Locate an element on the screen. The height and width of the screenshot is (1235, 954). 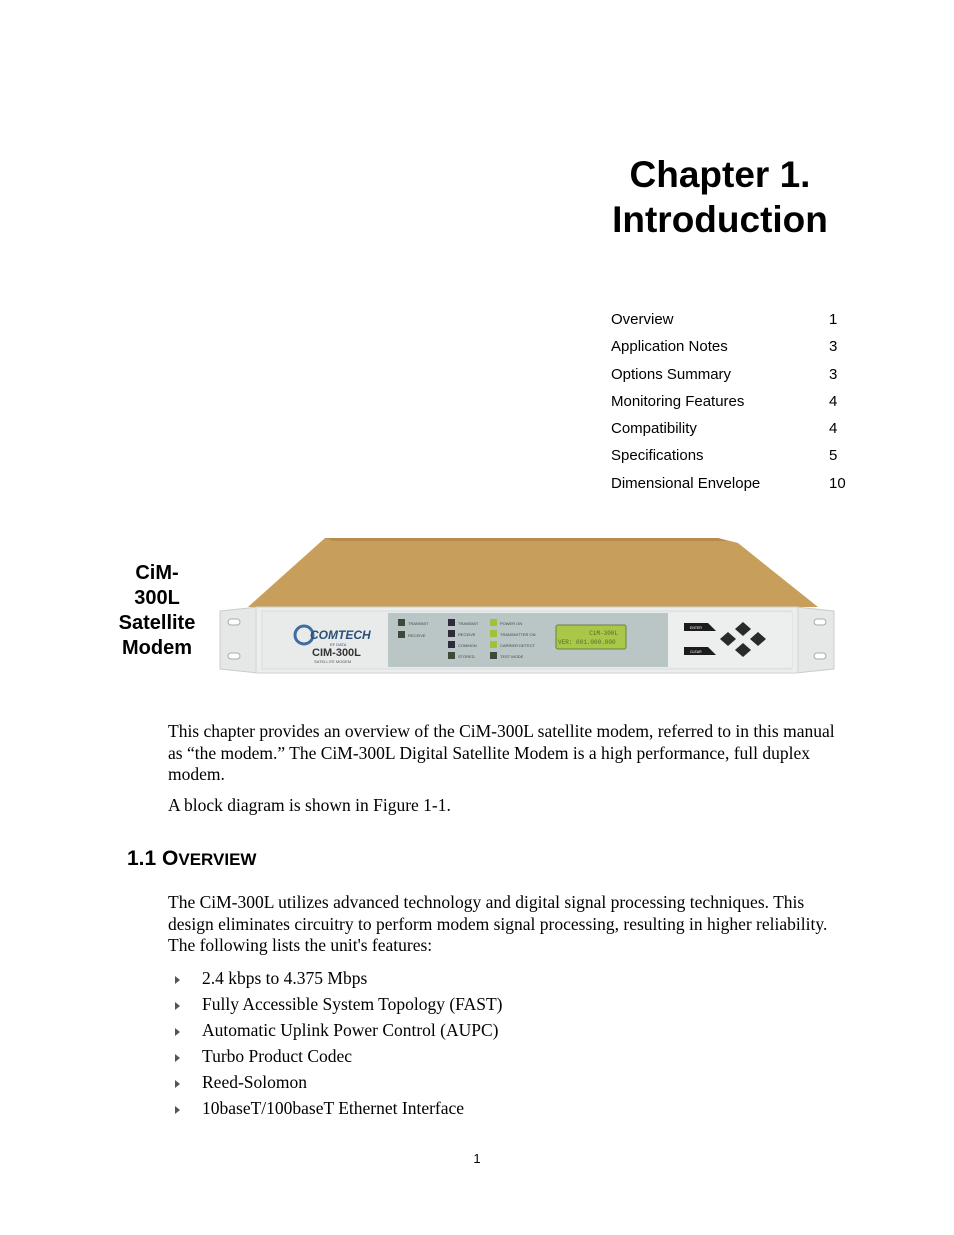
toc-item: Overview 1 is located at coordinates (731, 322).